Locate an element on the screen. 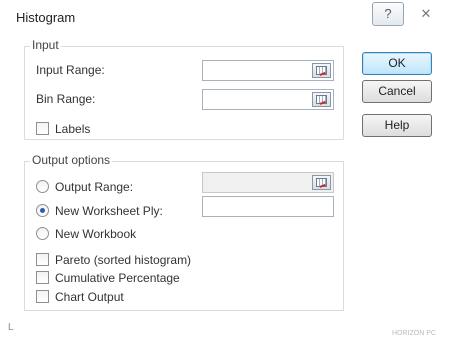 This screenshot has width=454, height=341. new-workbook-radio-label: New Workbook is located at coordinates (96, 234).